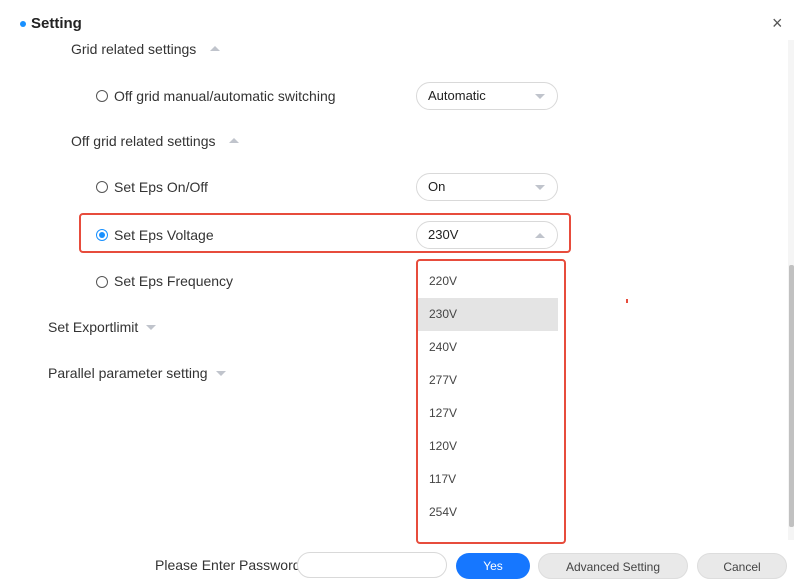 This screenshot has height=580, width=794. I want to click on select-value: Automatic, so click(457, 95).